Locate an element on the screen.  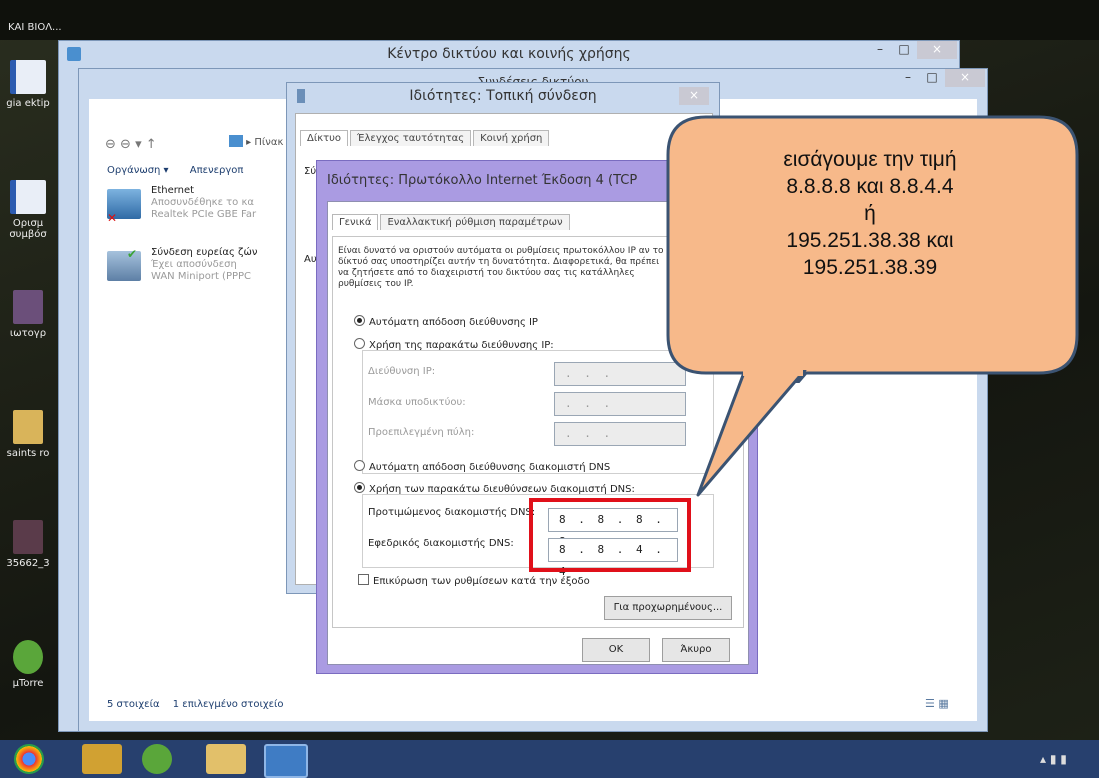
subnet-label: Μάσκα υποδικτύου: is located at coordinates (417, 402).